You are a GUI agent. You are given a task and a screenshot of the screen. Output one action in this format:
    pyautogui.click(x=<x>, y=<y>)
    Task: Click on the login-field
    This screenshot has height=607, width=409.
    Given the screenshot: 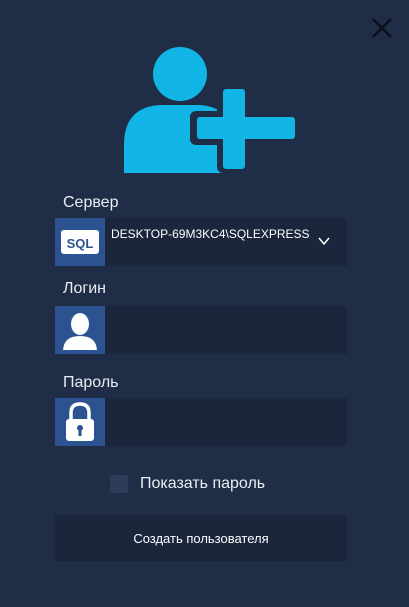 What is the action you would take?
    pyautogui.click(x=201, y=330)
    